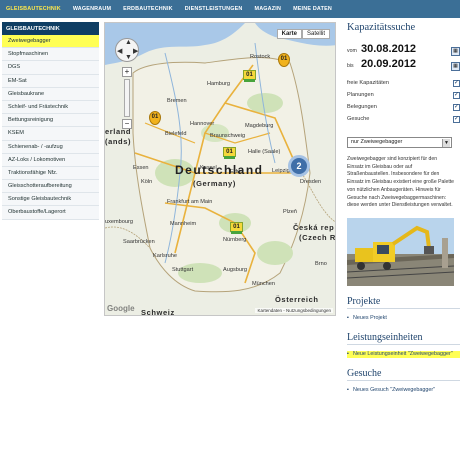  What do you see at coordinates (190, 202) in the screenshot?
I see `map-city-frankfurt: Frankfurt am Main` at bounding box center [190, 202].